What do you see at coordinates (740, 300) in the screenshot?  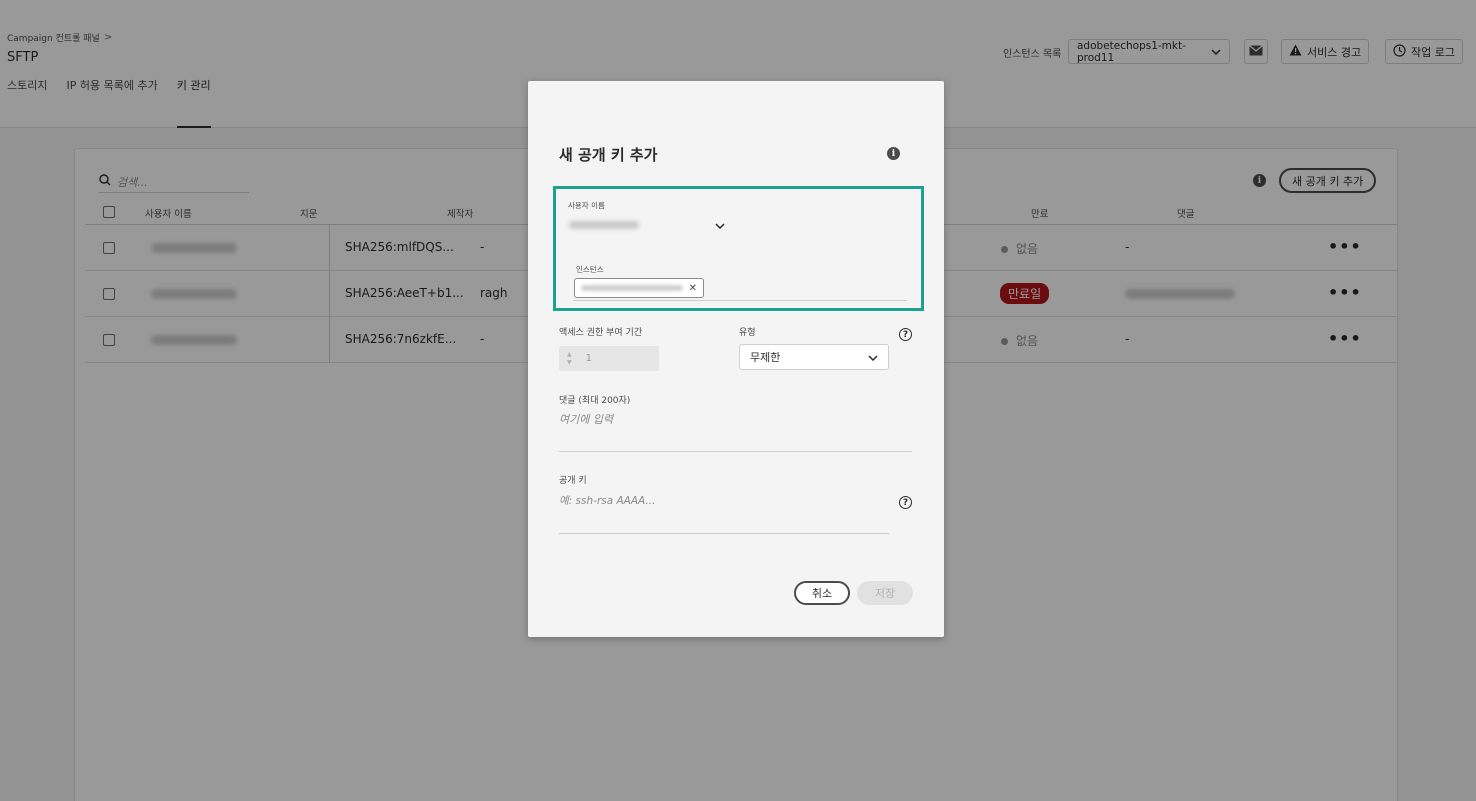 I see `instance-field-underline` at bounding box center [740, 300].